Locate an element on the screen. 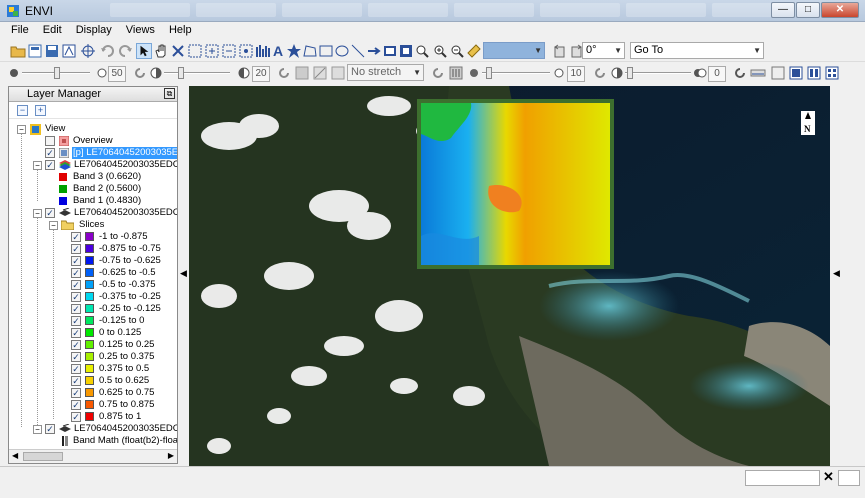 This screenshot has height=498, width=865. zoom-in-icon is located at coordinates (440, 51).